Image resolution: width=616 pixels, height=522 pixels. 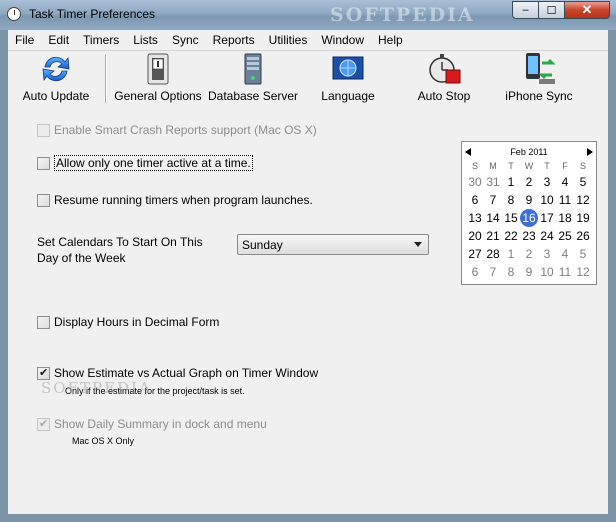 I want to click on calendar-day: 15, so click(x=511, y=218).